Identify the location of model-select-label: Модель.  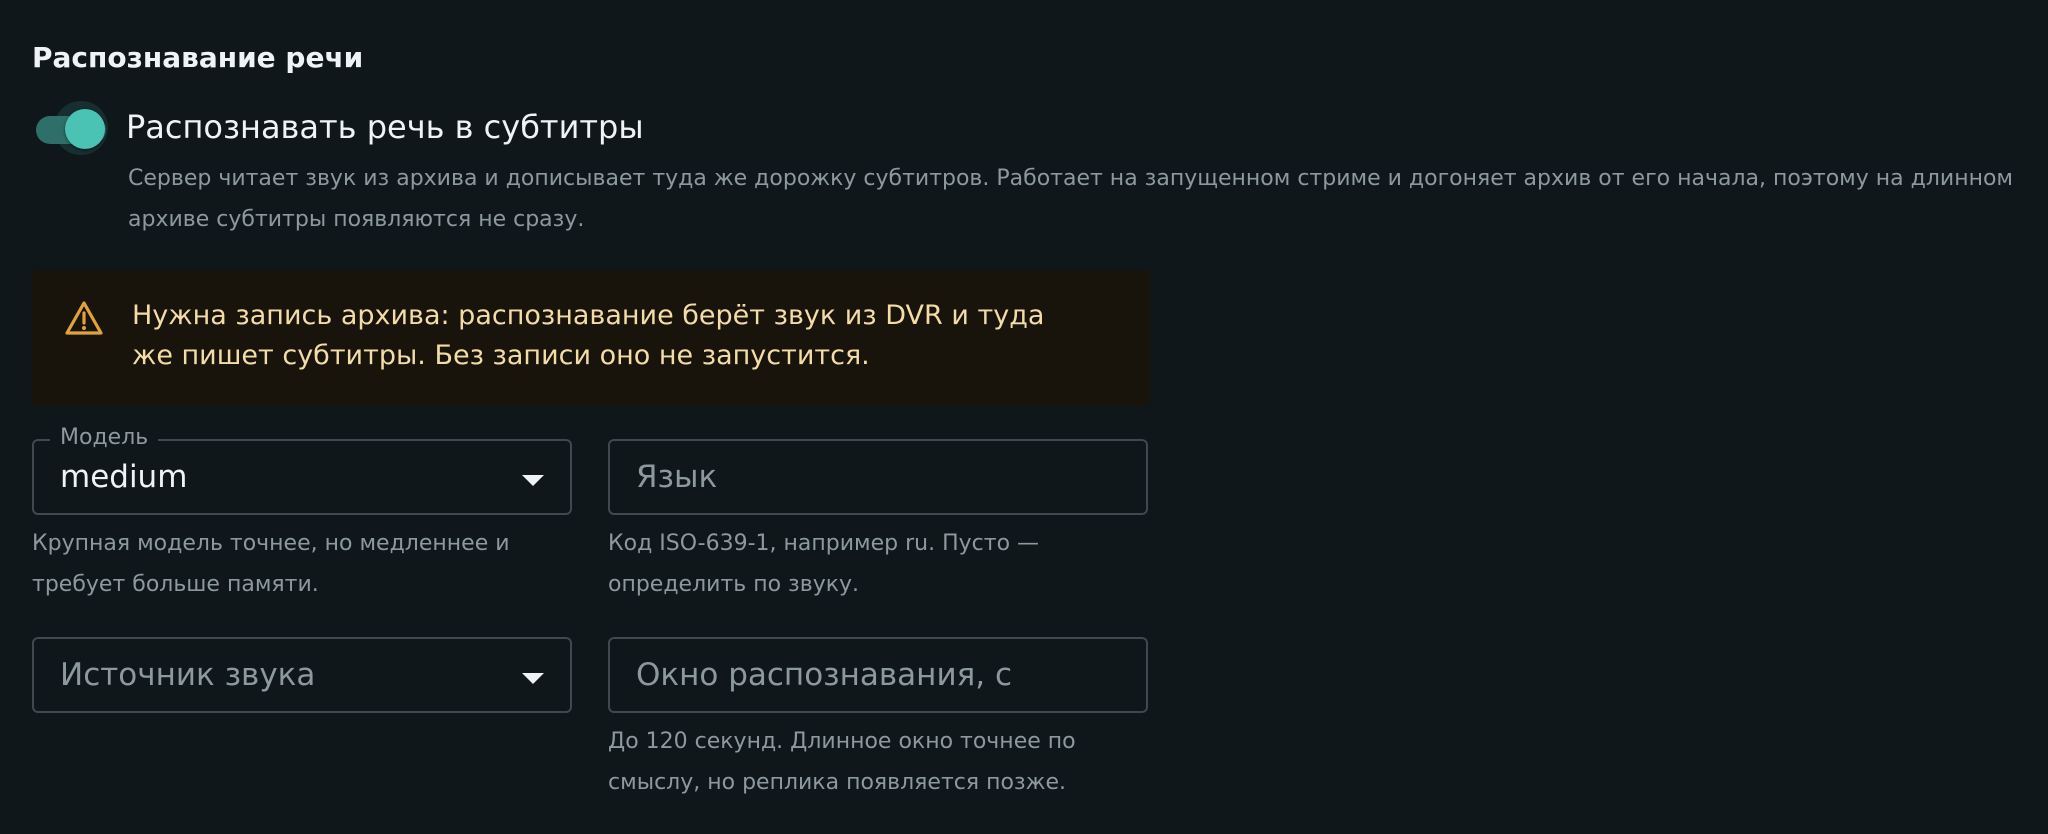
(104, 438).